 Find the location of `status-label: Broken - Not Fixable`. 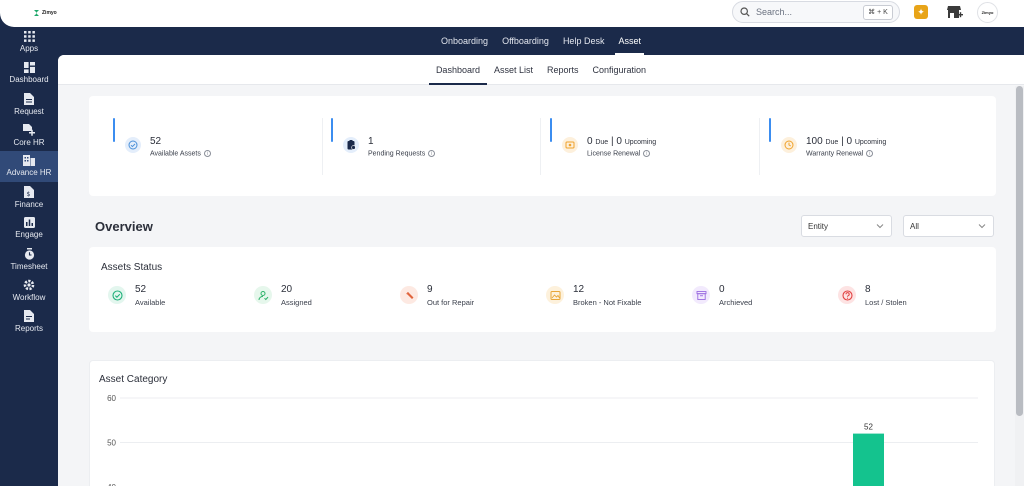

status-label: Broken - Not Fixable is located at coordinates (607, 302).